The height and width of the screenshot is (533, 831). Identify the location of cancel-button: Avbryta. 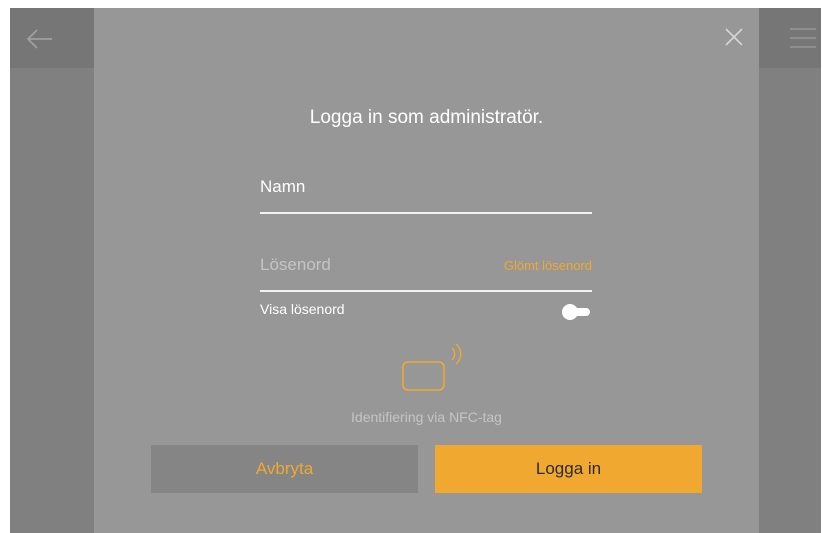
(284, 469).